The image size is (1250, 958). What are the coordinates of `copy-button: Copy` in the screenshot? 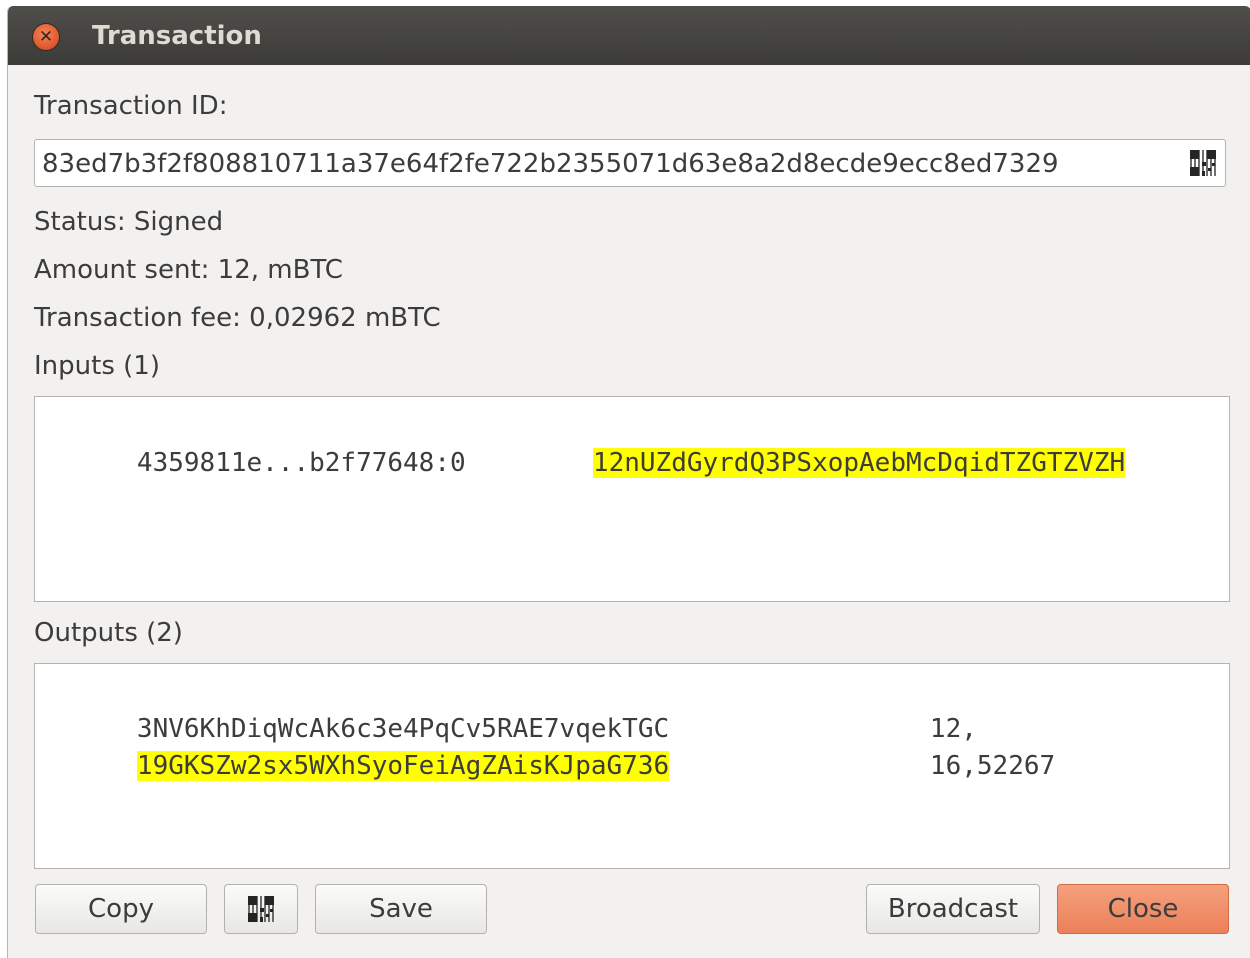 It's located at (121, 909).